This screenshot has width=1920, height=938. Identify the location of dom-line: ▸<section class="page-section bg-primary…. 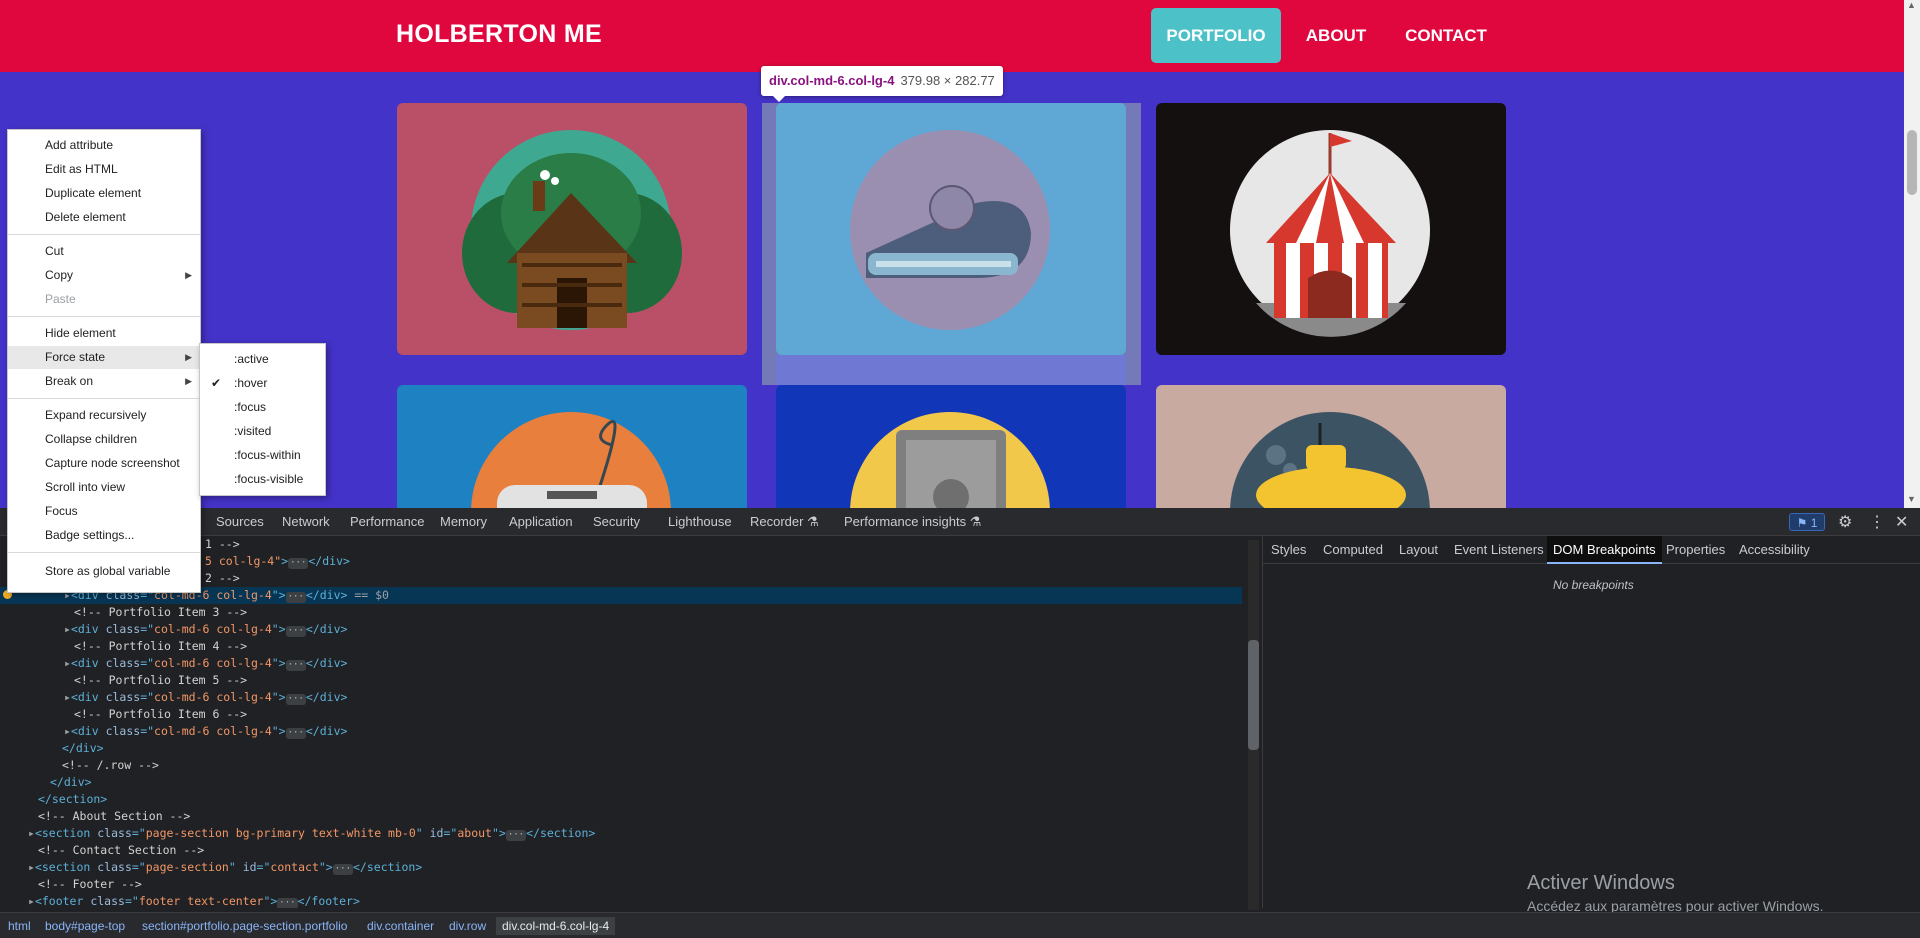
(311, 833).